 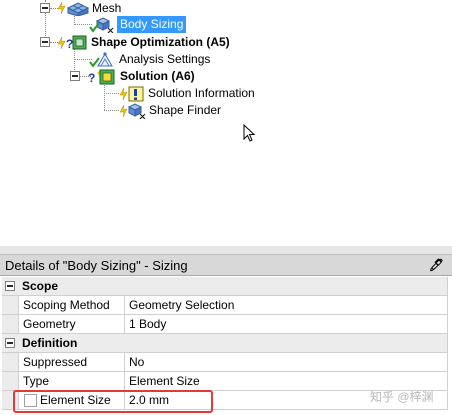 I want to click on tree-node-label: Solution Information, so click(x=201, y=93).